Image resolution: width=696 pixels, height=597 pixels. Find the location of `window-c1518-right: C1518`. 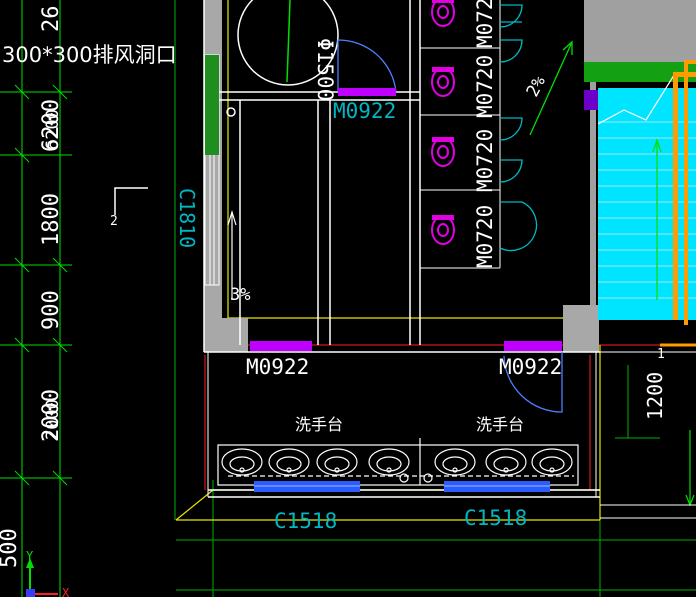

window-c1518-right: C1518 is located at coordinates (497, 505).